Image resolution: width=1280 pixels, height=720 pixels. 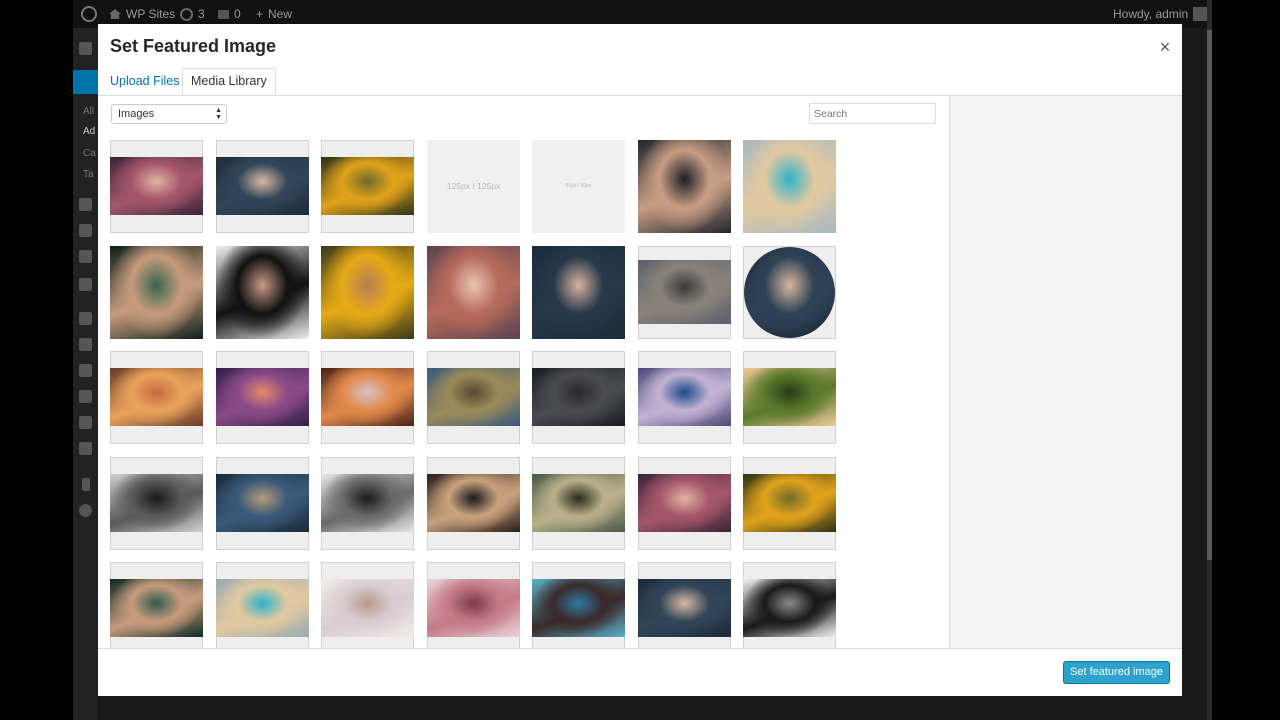 I want to click on posts-icon, so click(x=85, y=82).